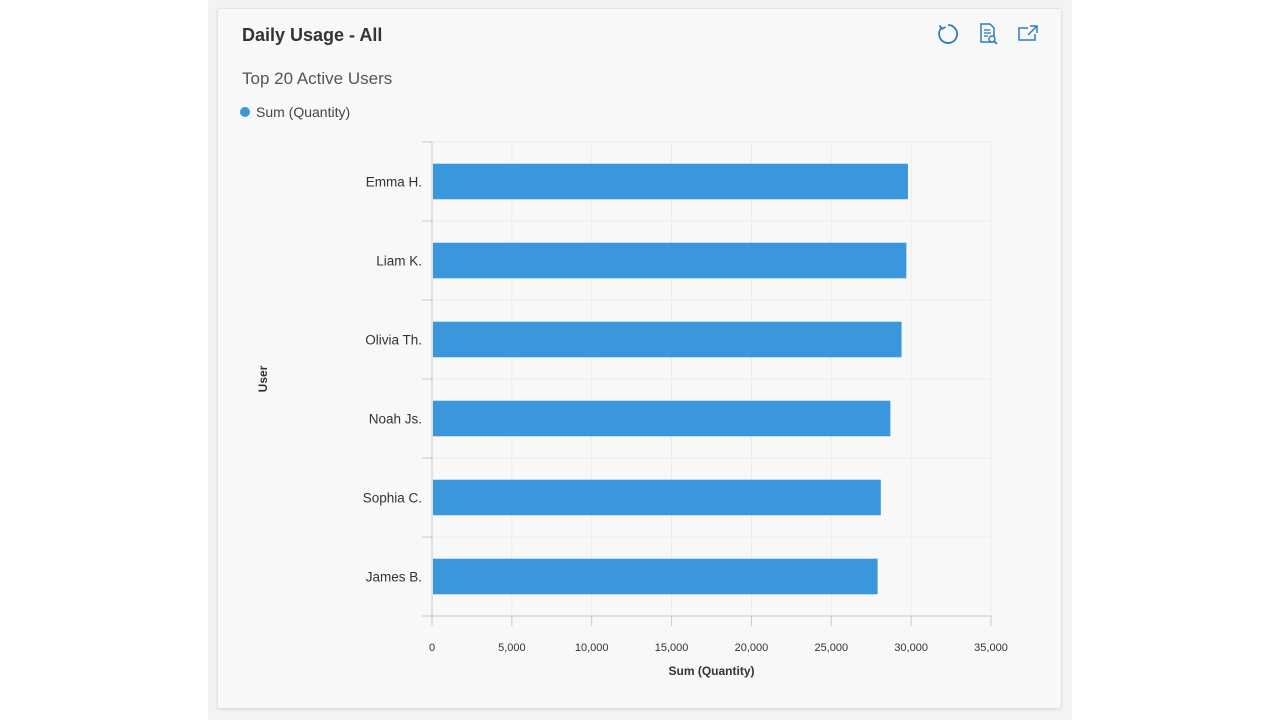  Describe the element at coordinates (394, 577) in the screenshot. I see `y-tick-label: James B.` at that location.